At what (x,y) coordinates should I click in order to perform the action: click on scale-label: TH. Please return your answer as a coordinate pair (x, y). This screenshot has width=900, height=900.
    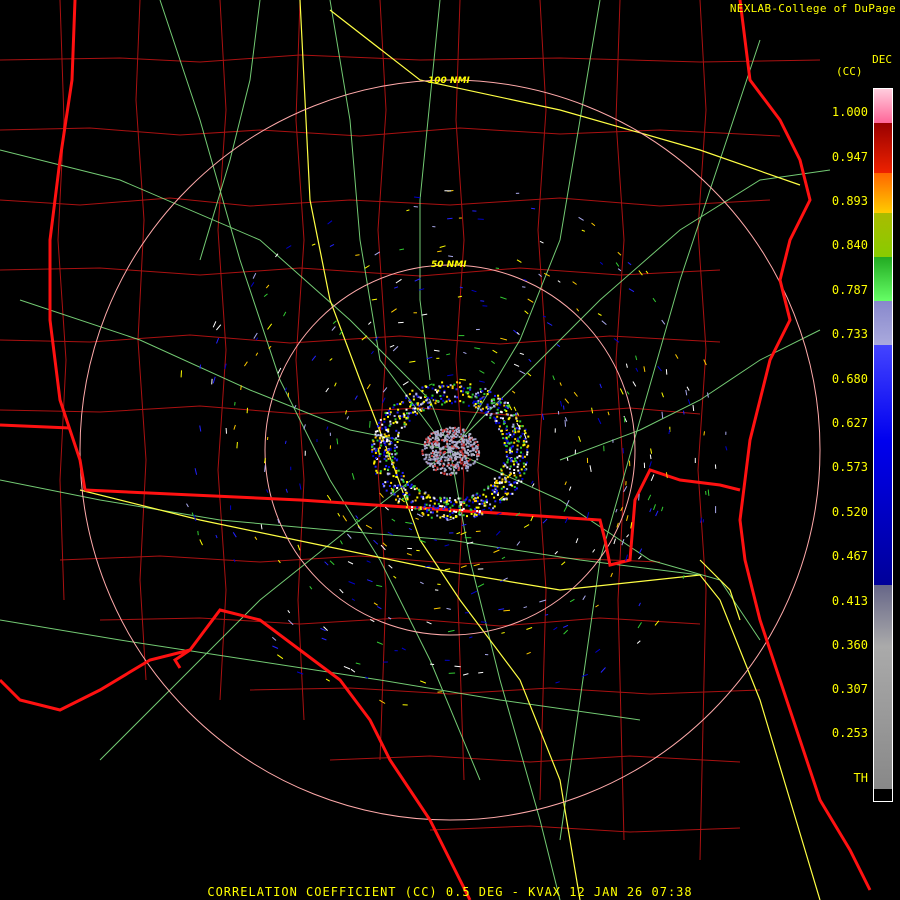
    Looking at the image, I should click on (860, 778).